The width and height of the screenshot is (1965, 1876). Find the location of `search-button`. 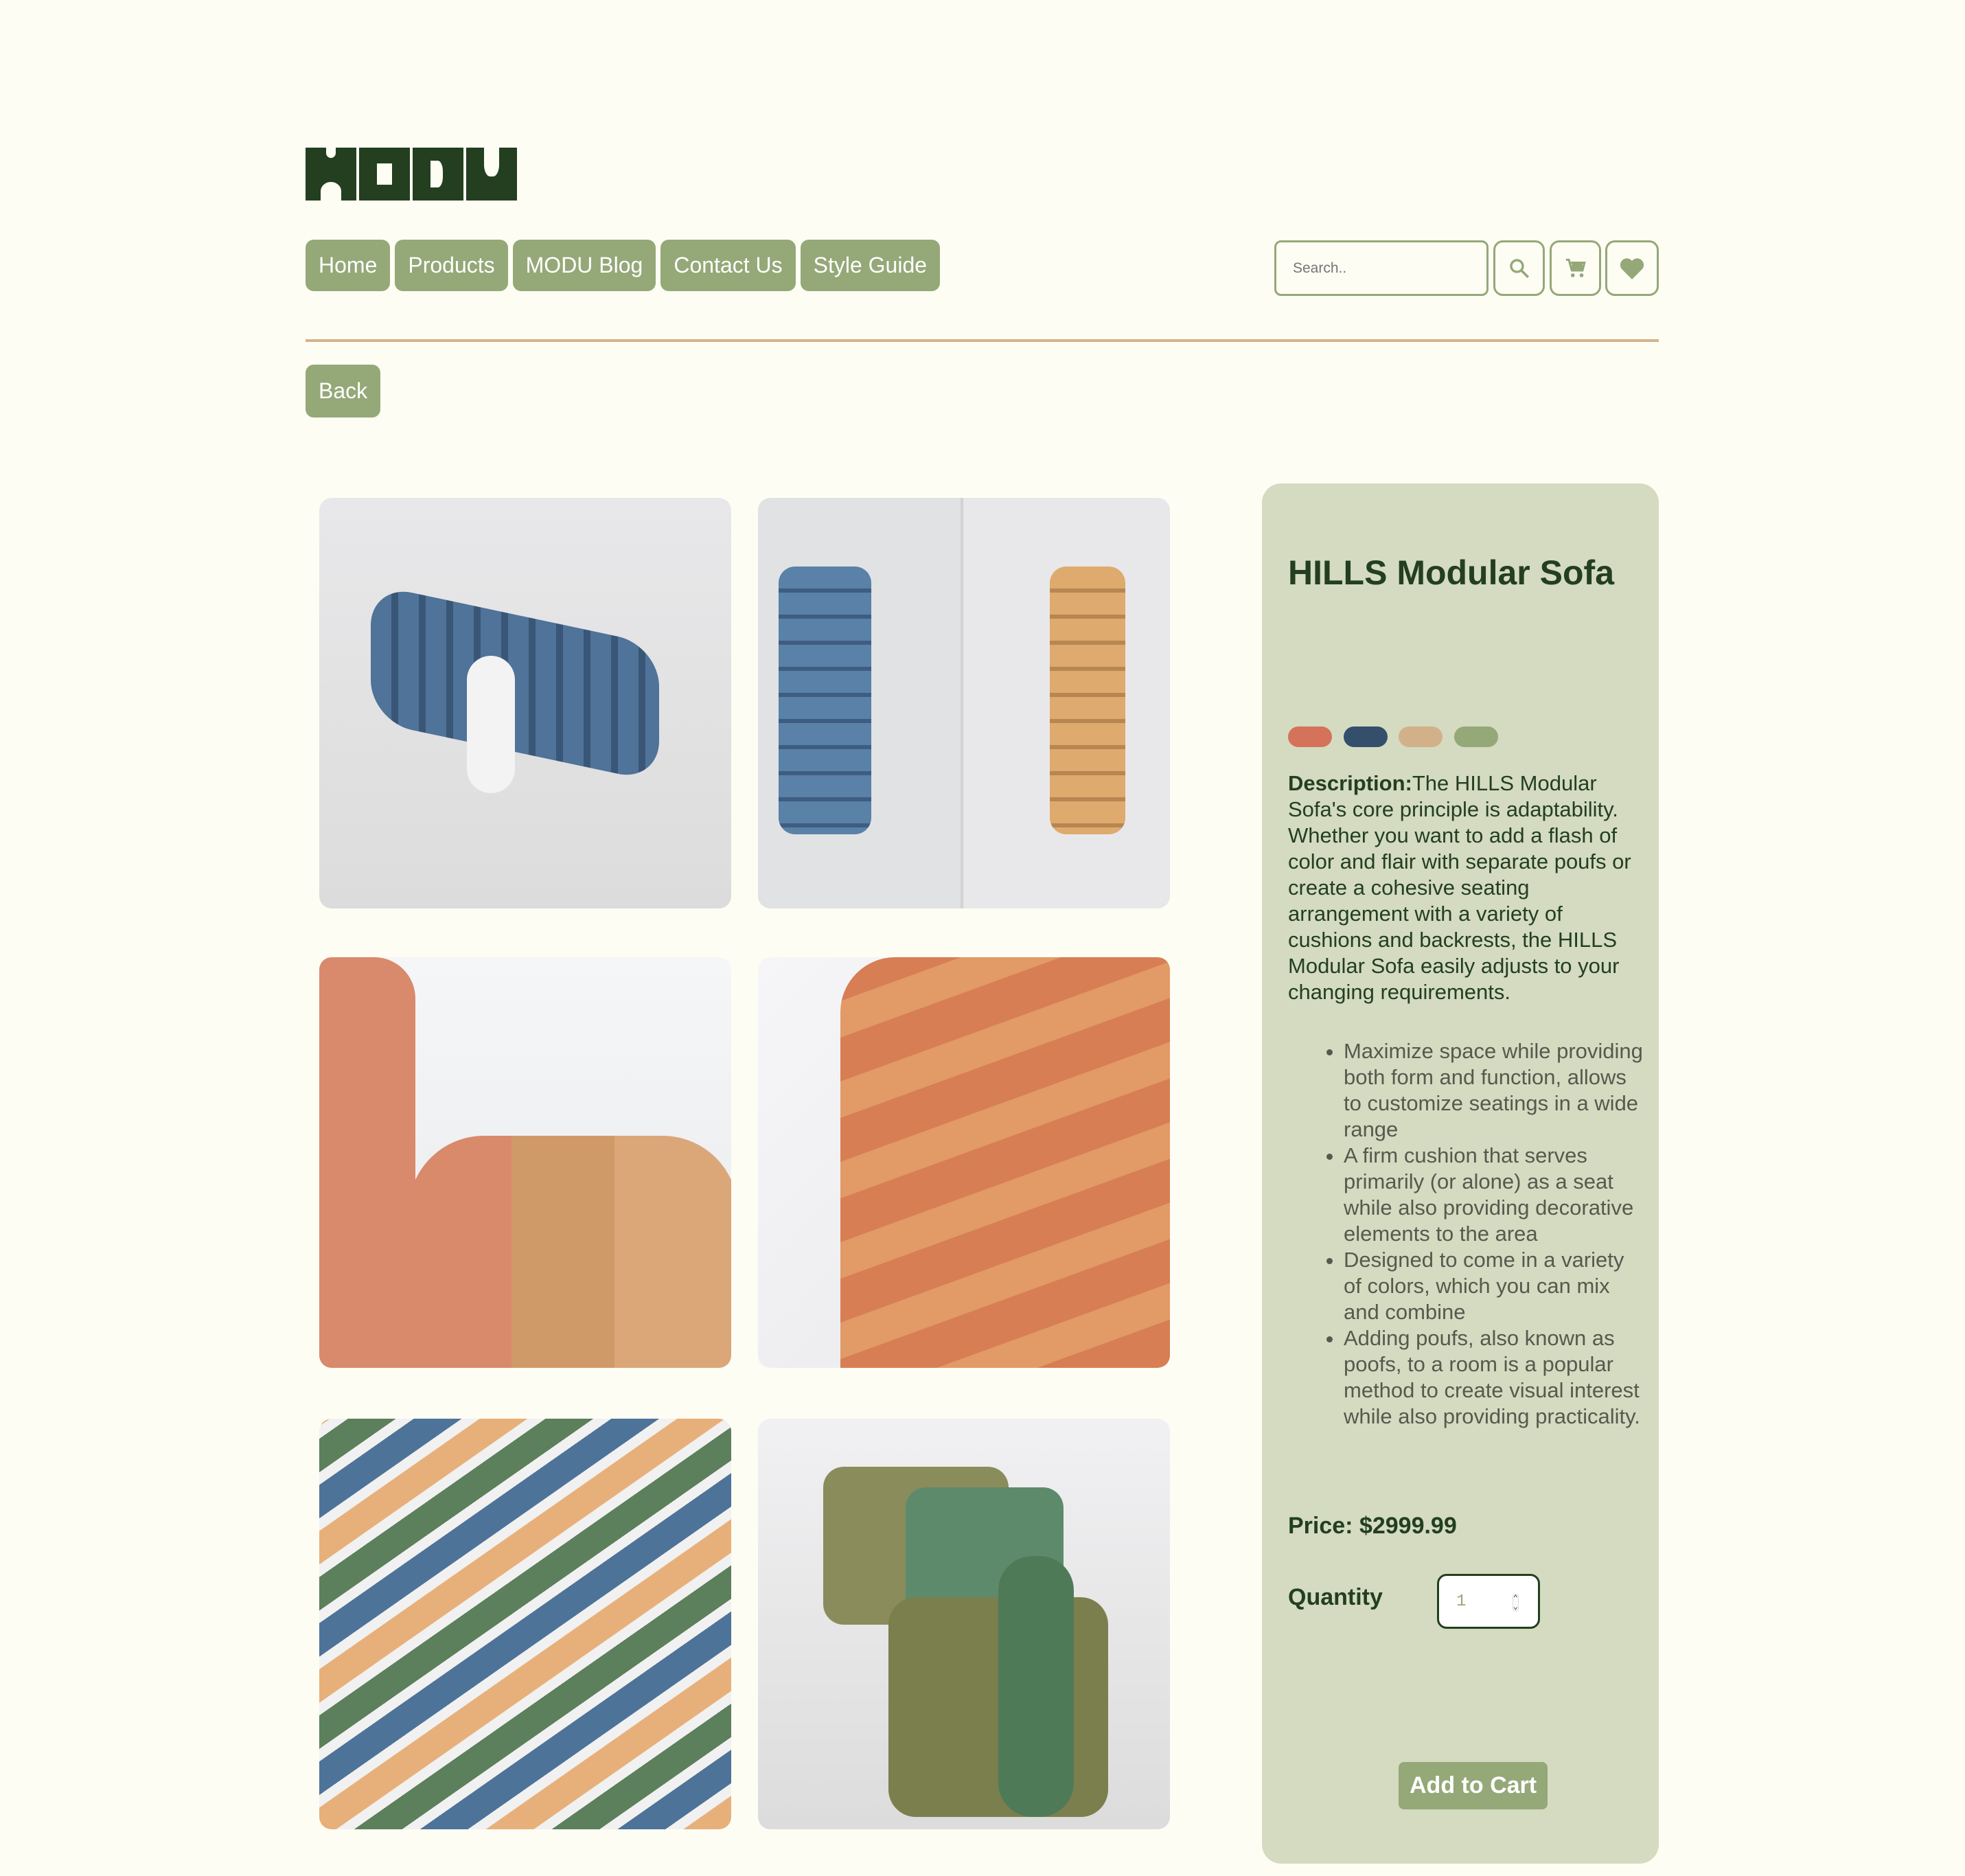

search-button is located at coordinates (1519, 268).